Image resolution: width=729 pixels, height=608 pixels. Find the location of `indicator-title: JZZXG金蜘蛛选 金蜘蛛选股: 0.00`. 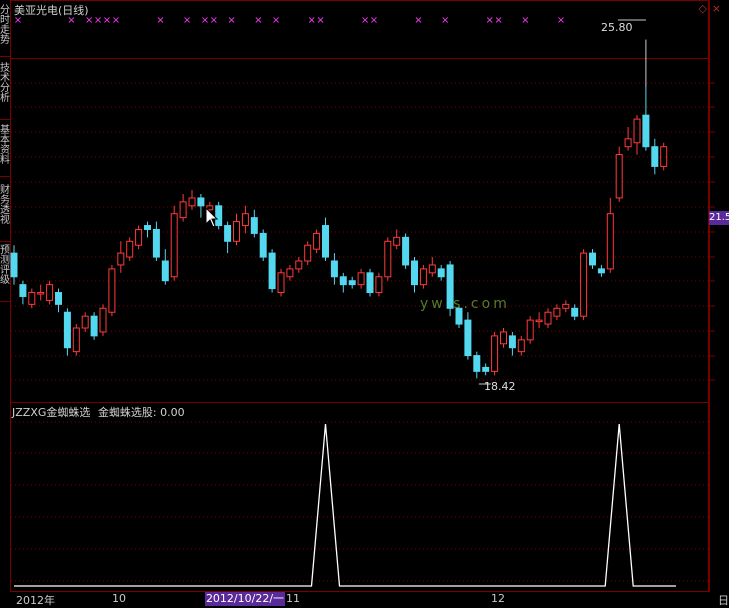

indicator-title: JZZXG金蜘蛛选 金蜘蛛选股: 0.00 is located at coordinates (100, 412).